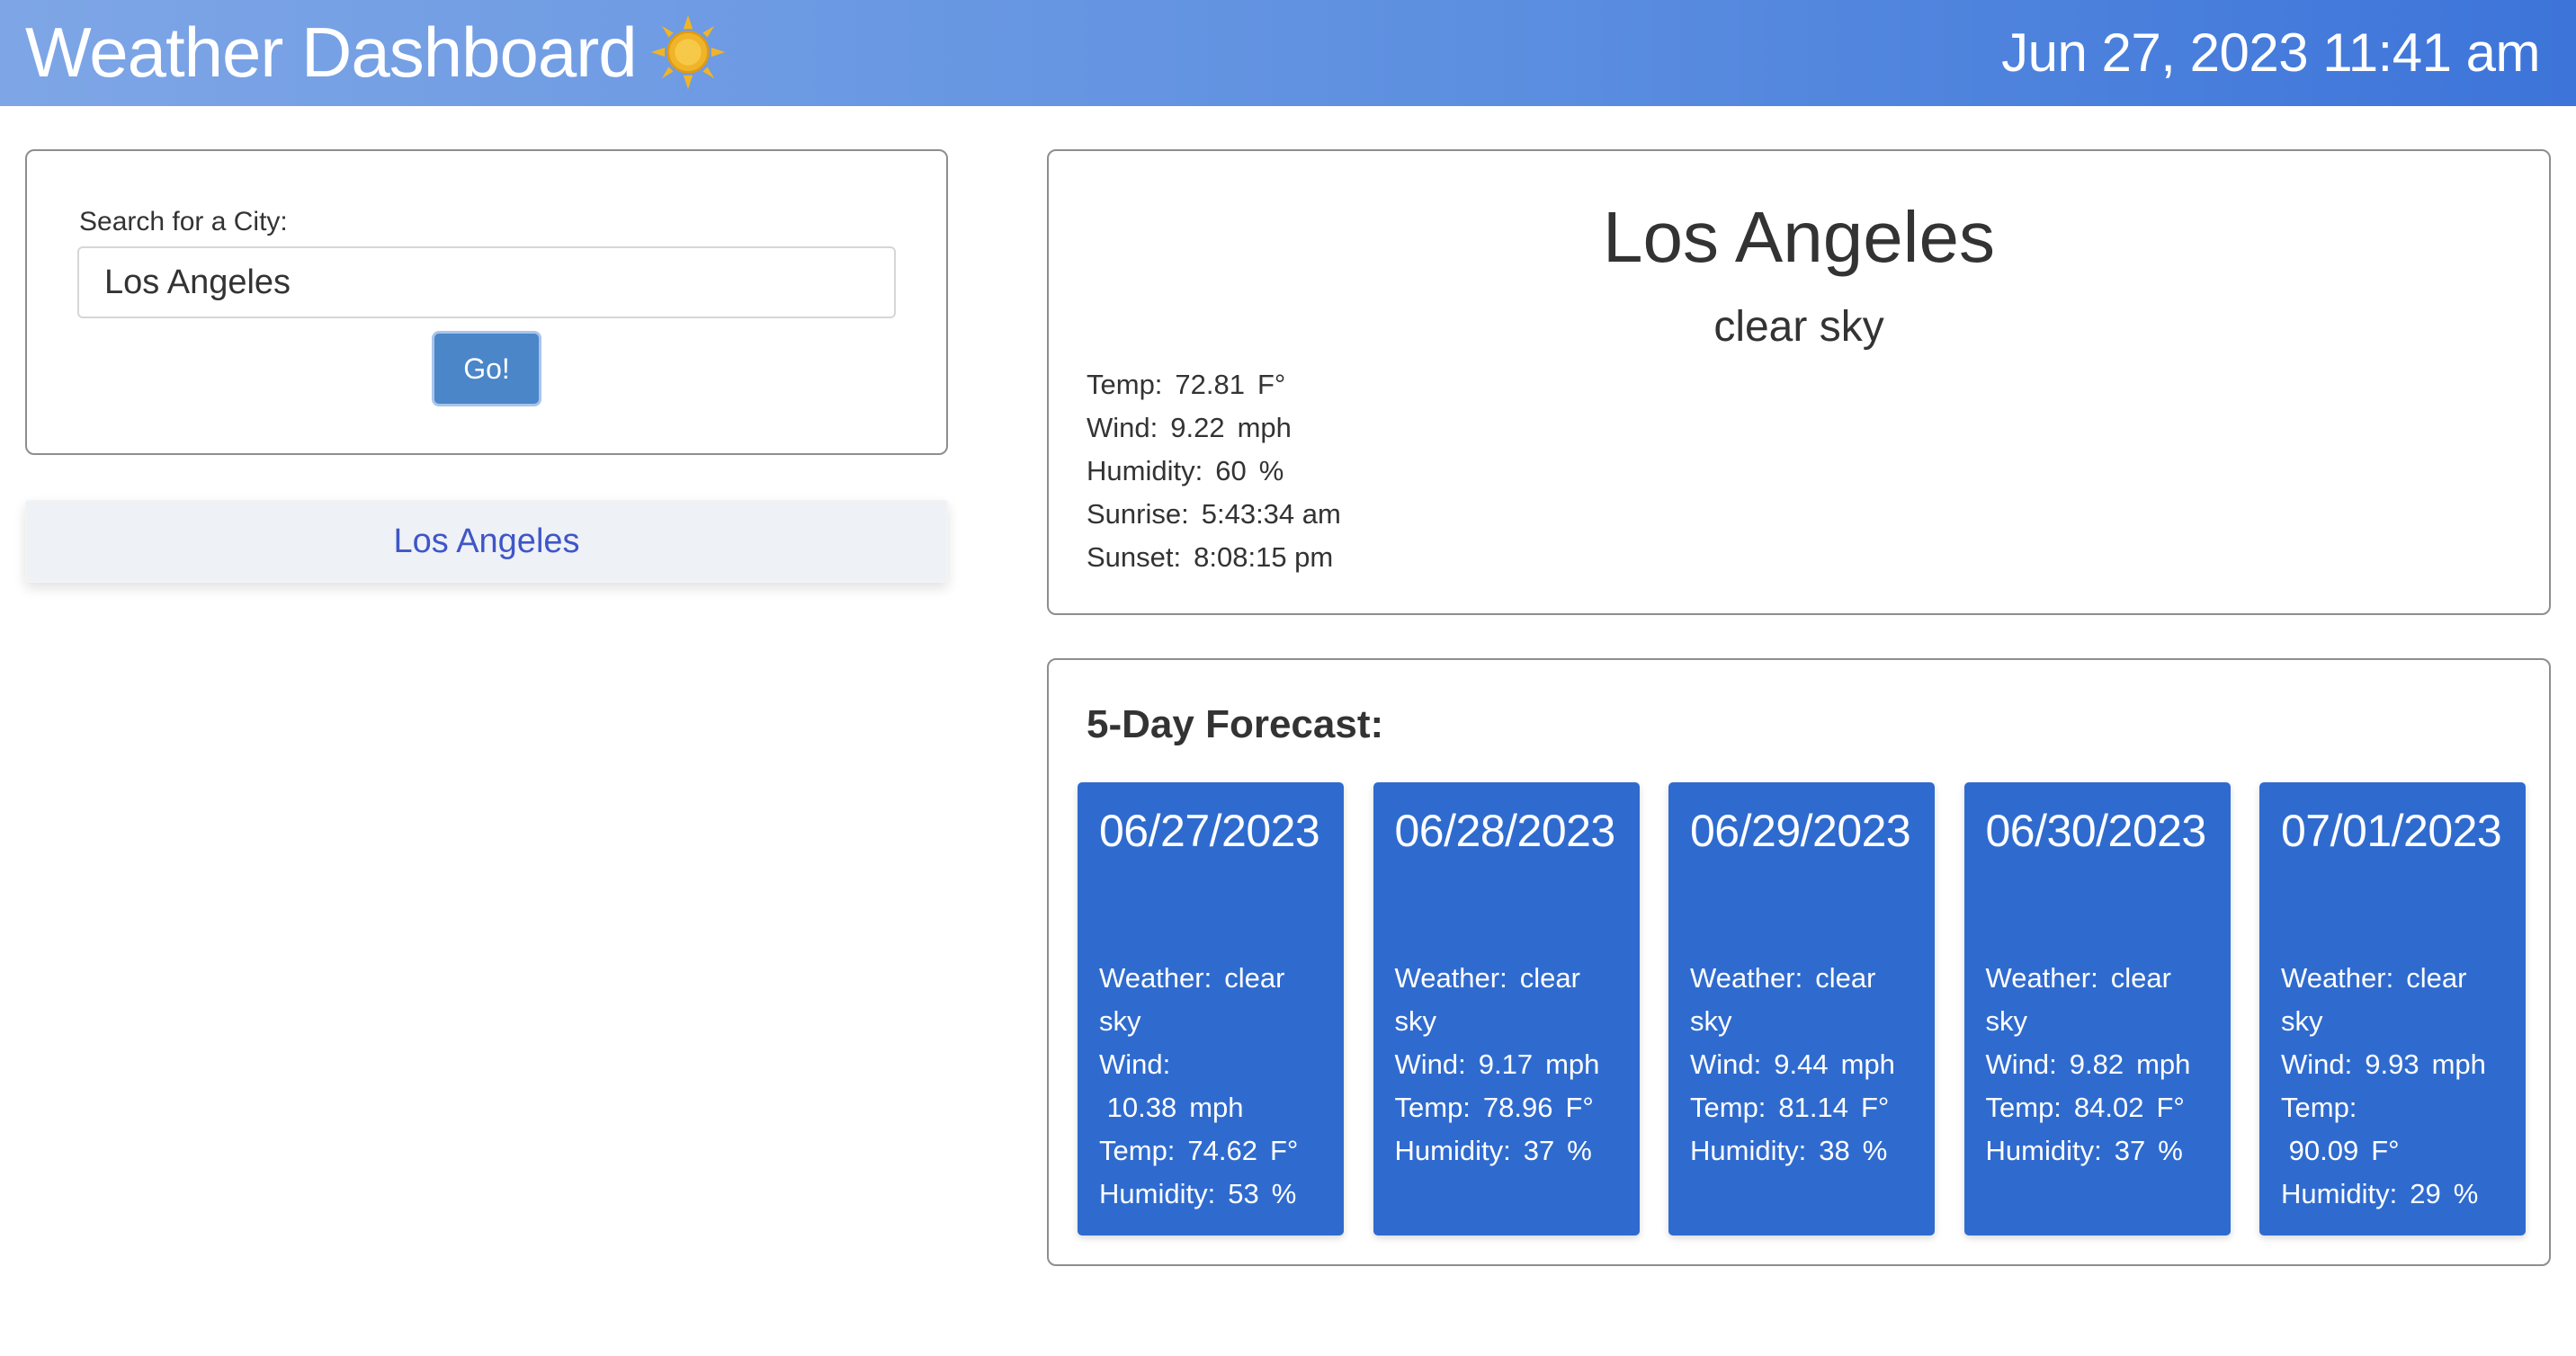  Describe the element at coordinates (1222, 1150) in the screenshot. I see `forecast-temp: 74.62` at that location.